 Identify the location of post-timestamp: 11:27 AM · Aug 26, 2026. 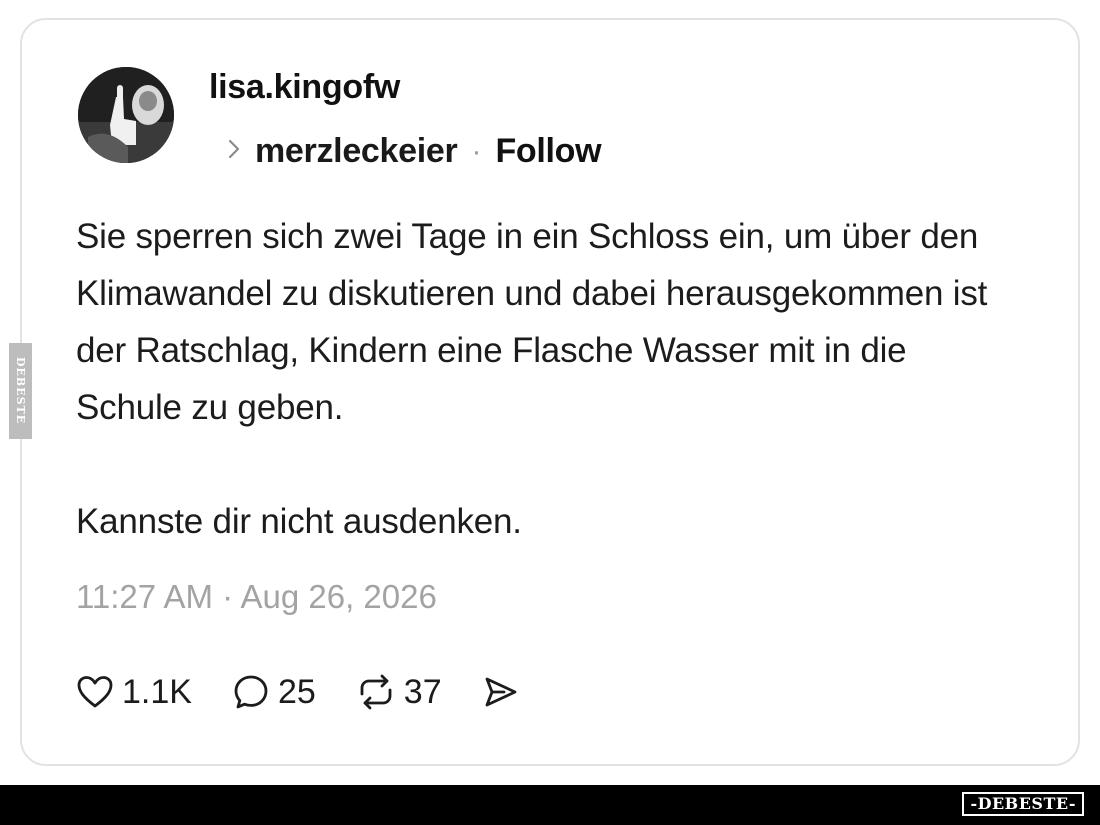
(256, 596).